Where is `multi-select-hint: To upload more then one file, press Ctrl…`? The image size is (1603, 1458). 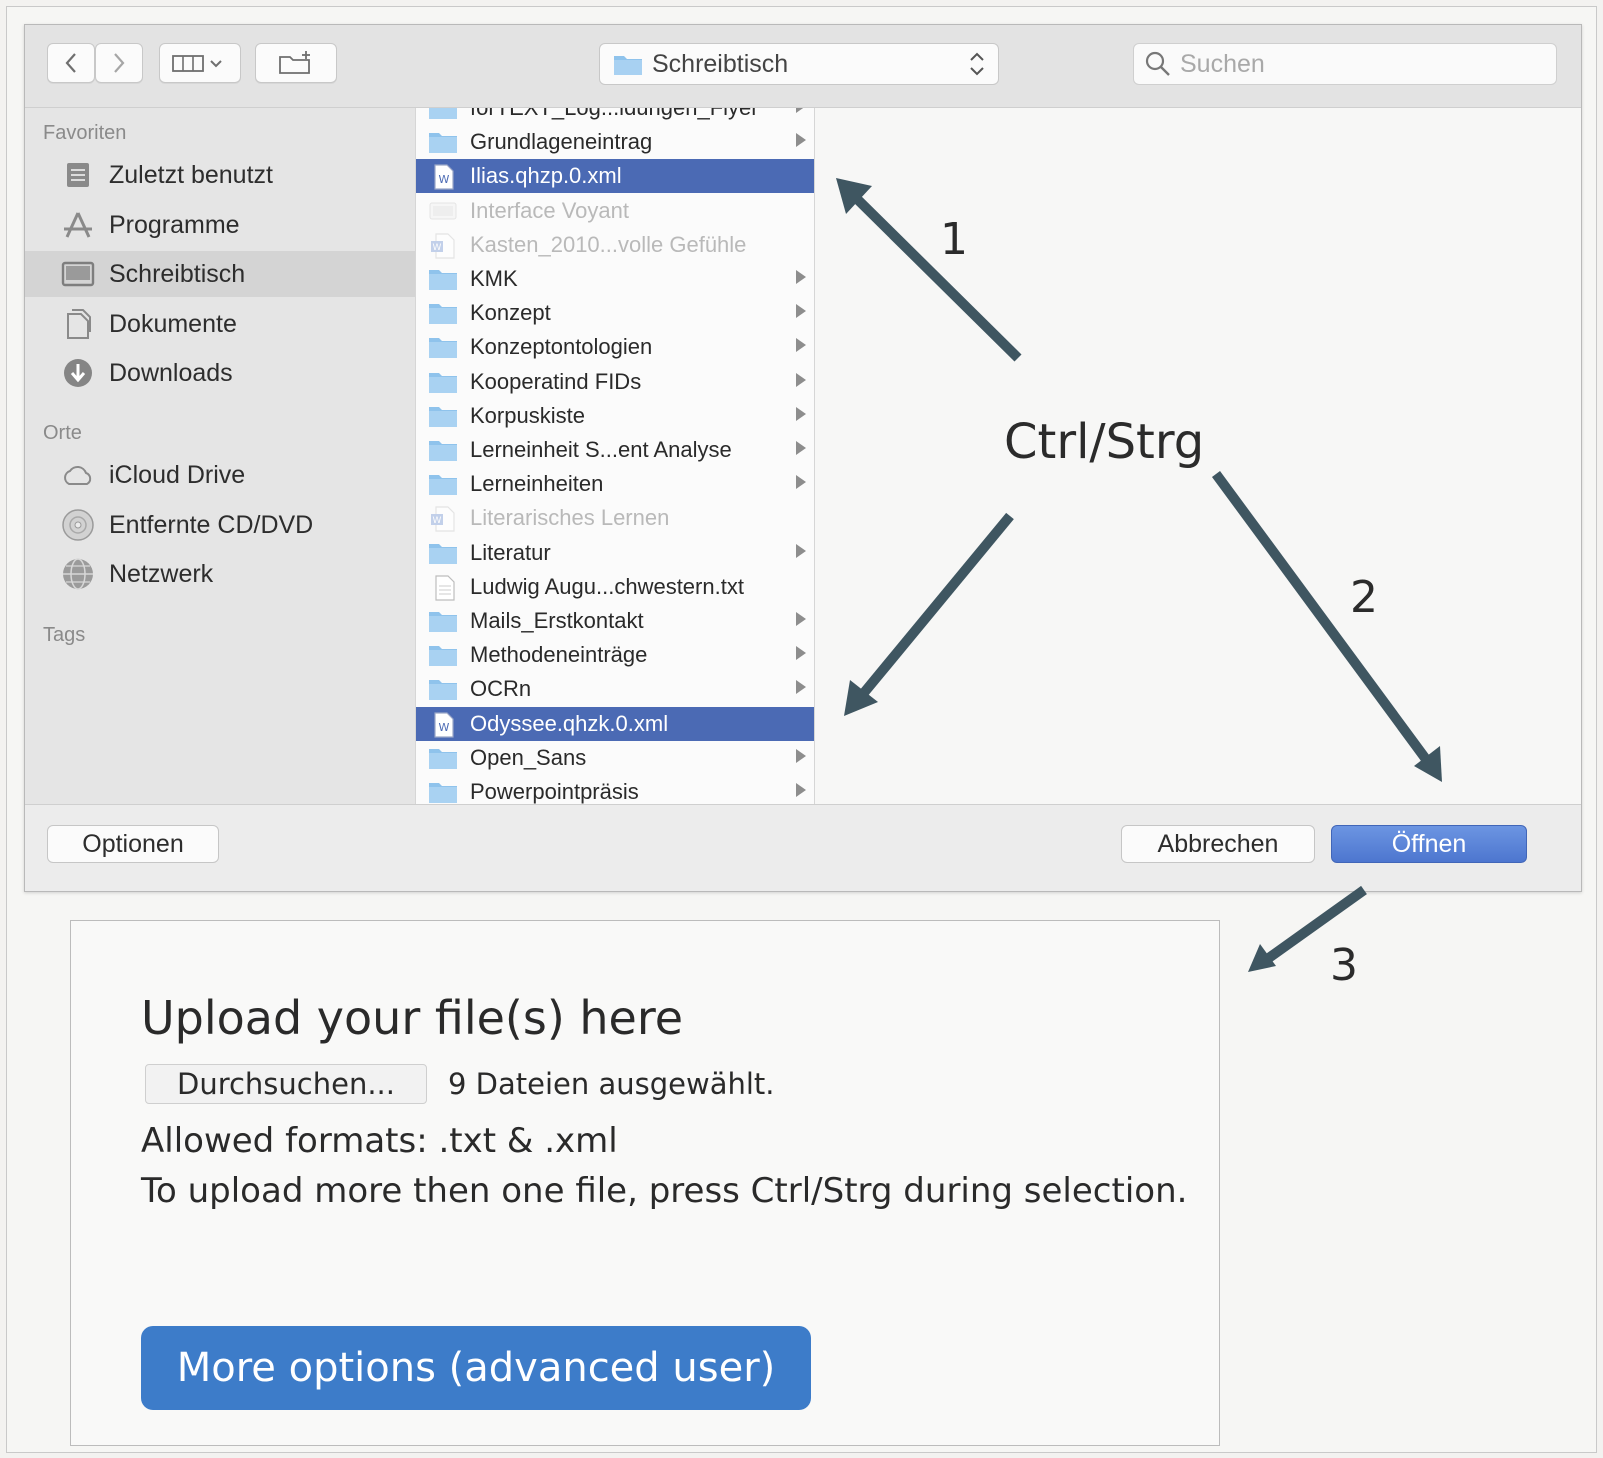 multi-select-hint: To upload more then one file, press Ctrl… is located at coordinates (664, 1191).